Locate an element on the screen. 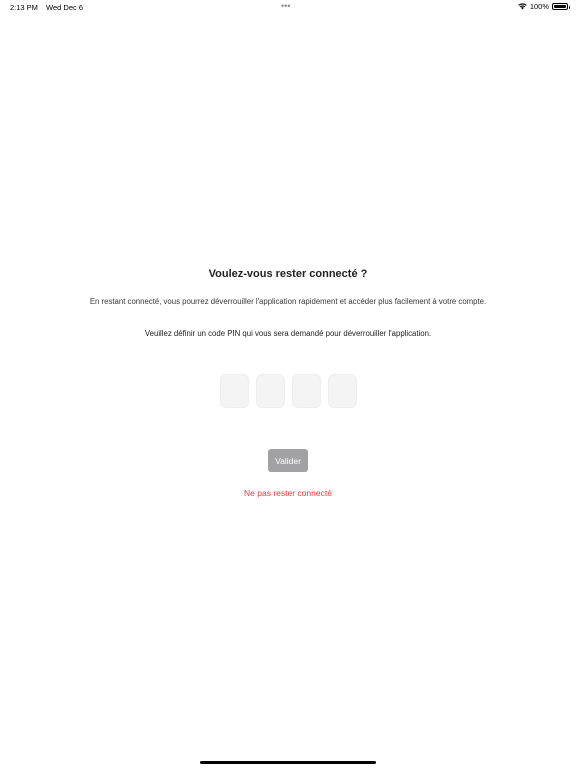 This screenshot has width=576, height=768. status-time: 2:13 PM is located at coordinates (24, 7).